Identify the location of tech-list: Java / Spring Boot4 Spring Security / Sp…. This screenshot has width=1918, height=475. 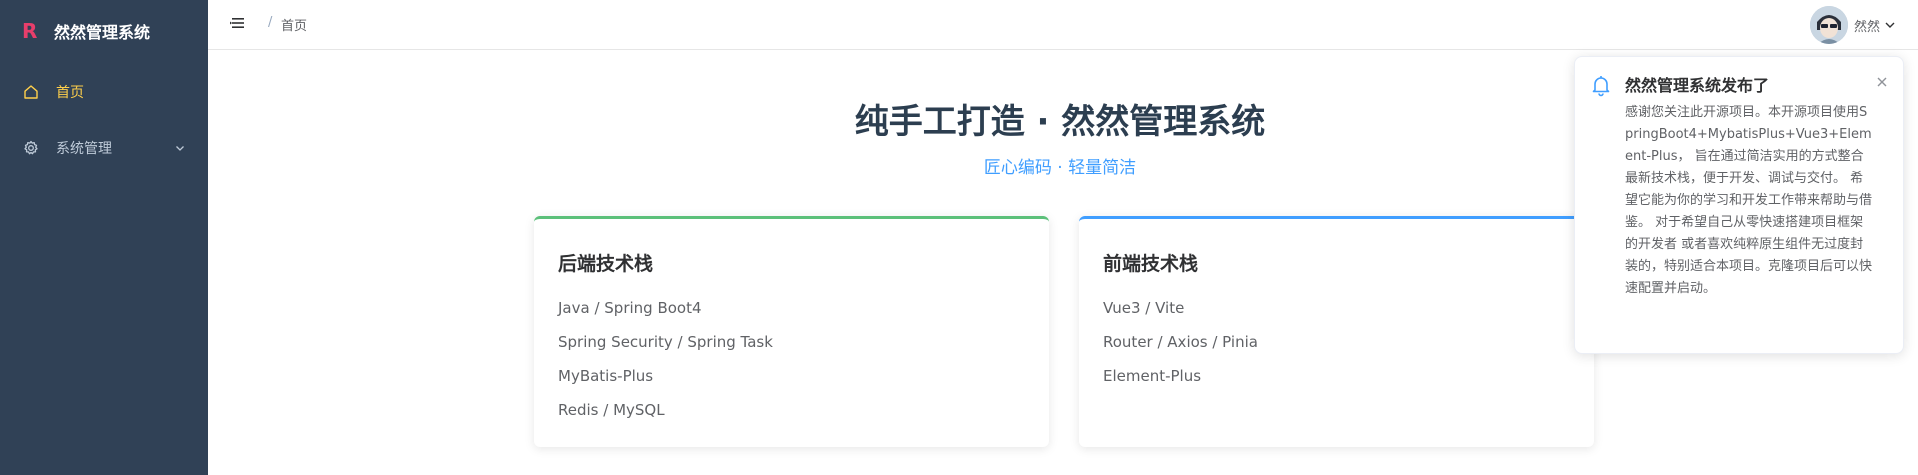
(665, 359).